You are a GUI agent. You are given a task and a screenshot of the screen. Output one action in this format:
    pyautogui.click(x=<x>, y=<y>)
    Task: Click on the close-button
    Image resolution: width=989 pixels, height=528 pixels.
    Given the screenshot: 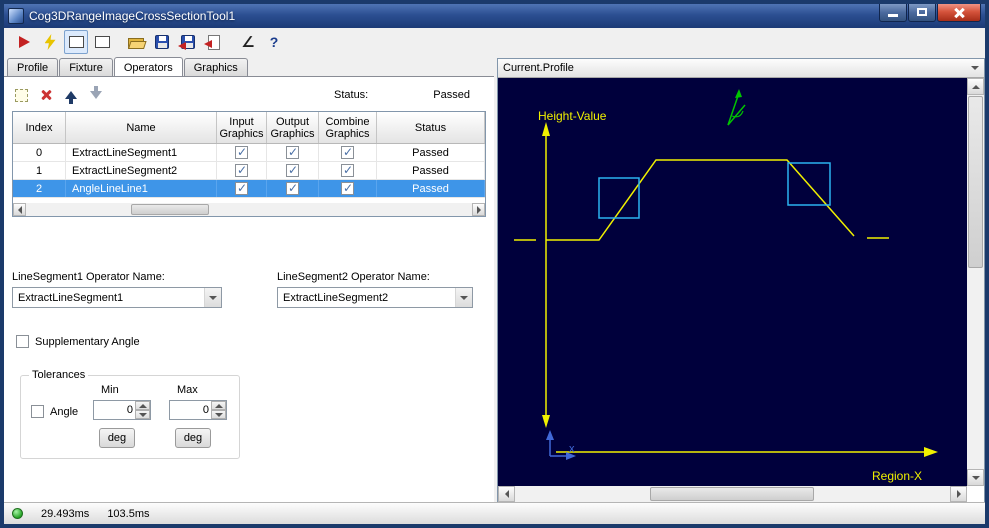 What is the action you would take?
    pyautogui.click(x=959, y=13)
    